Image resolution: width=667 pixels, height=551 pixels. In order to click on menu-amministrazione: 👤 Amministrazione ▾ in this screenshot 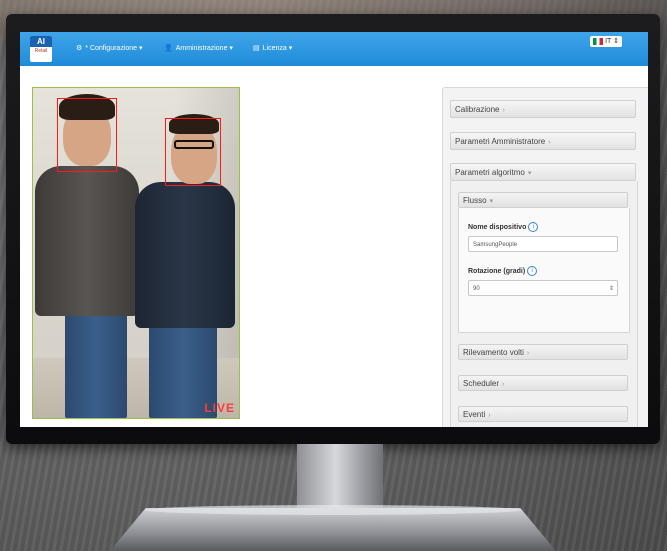, I will do `click(198, 48)`.